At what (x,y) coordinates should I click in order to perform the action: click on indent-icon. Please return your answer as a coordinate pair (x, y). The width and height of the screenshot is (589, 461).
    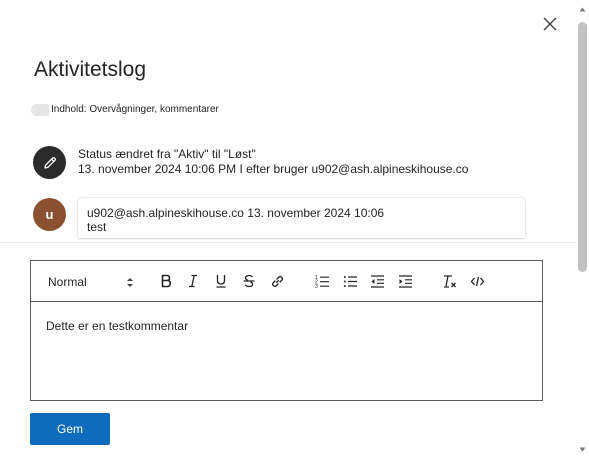
    Looking at the image, I should click on (405, 281).